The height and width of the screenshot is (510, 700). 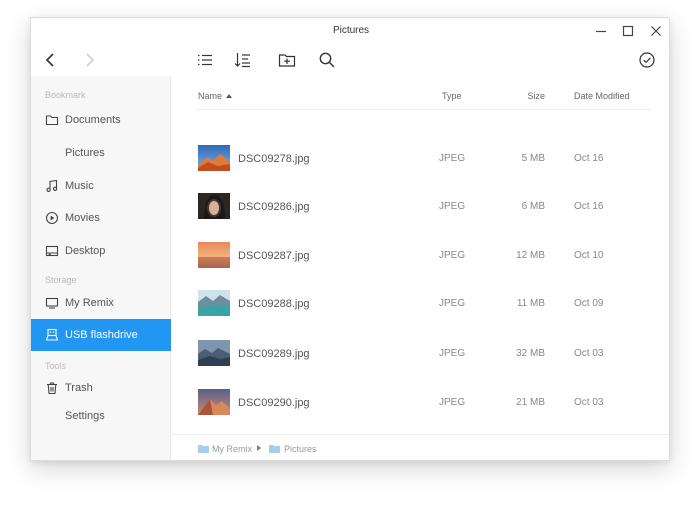 I want to click on sort-icon, so click(x=242, y=60).